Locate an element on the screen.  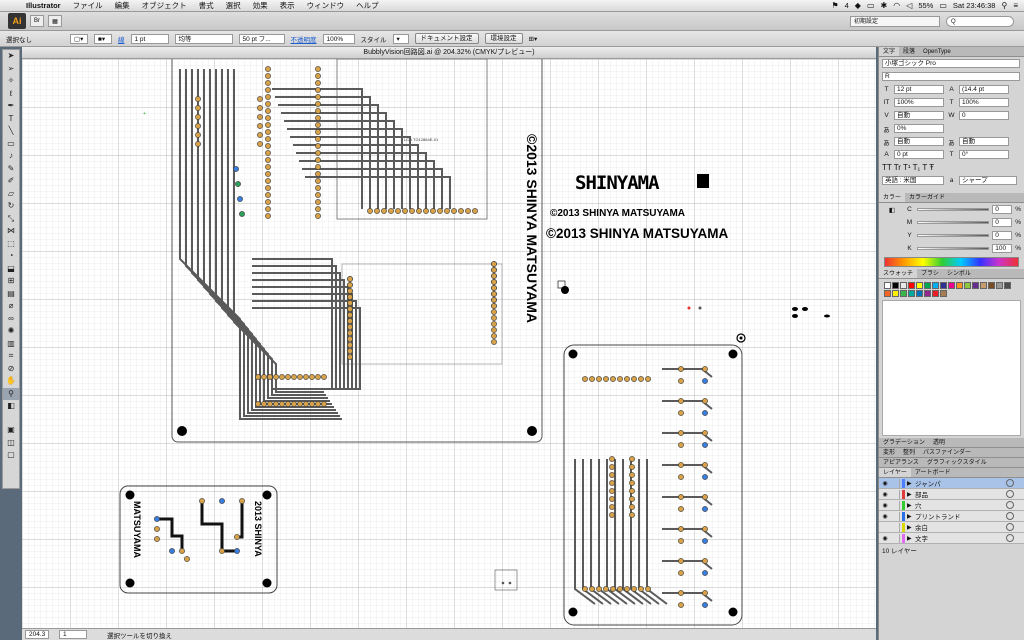
layer-name: プリントランド is located at coordinates (960, 516).